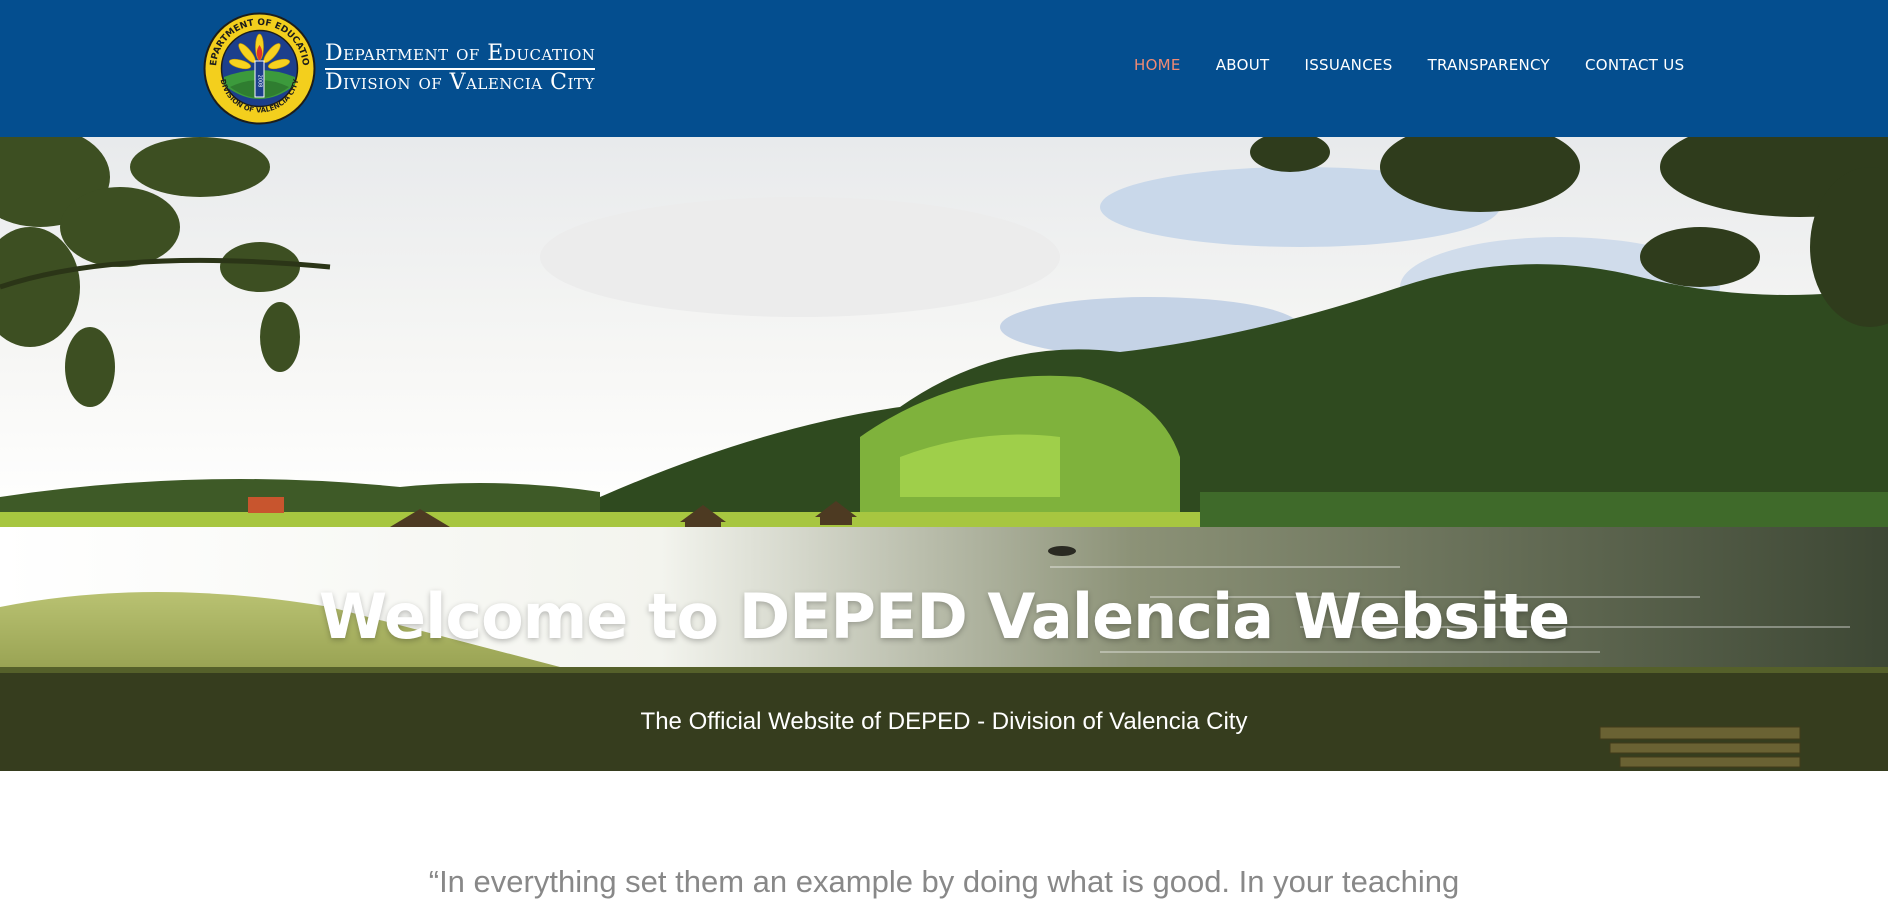  Describe the element at coordinates (944, 616) in the screenshot. I see `hero-title: Welcome to DEPED Valencia Website` at that location.